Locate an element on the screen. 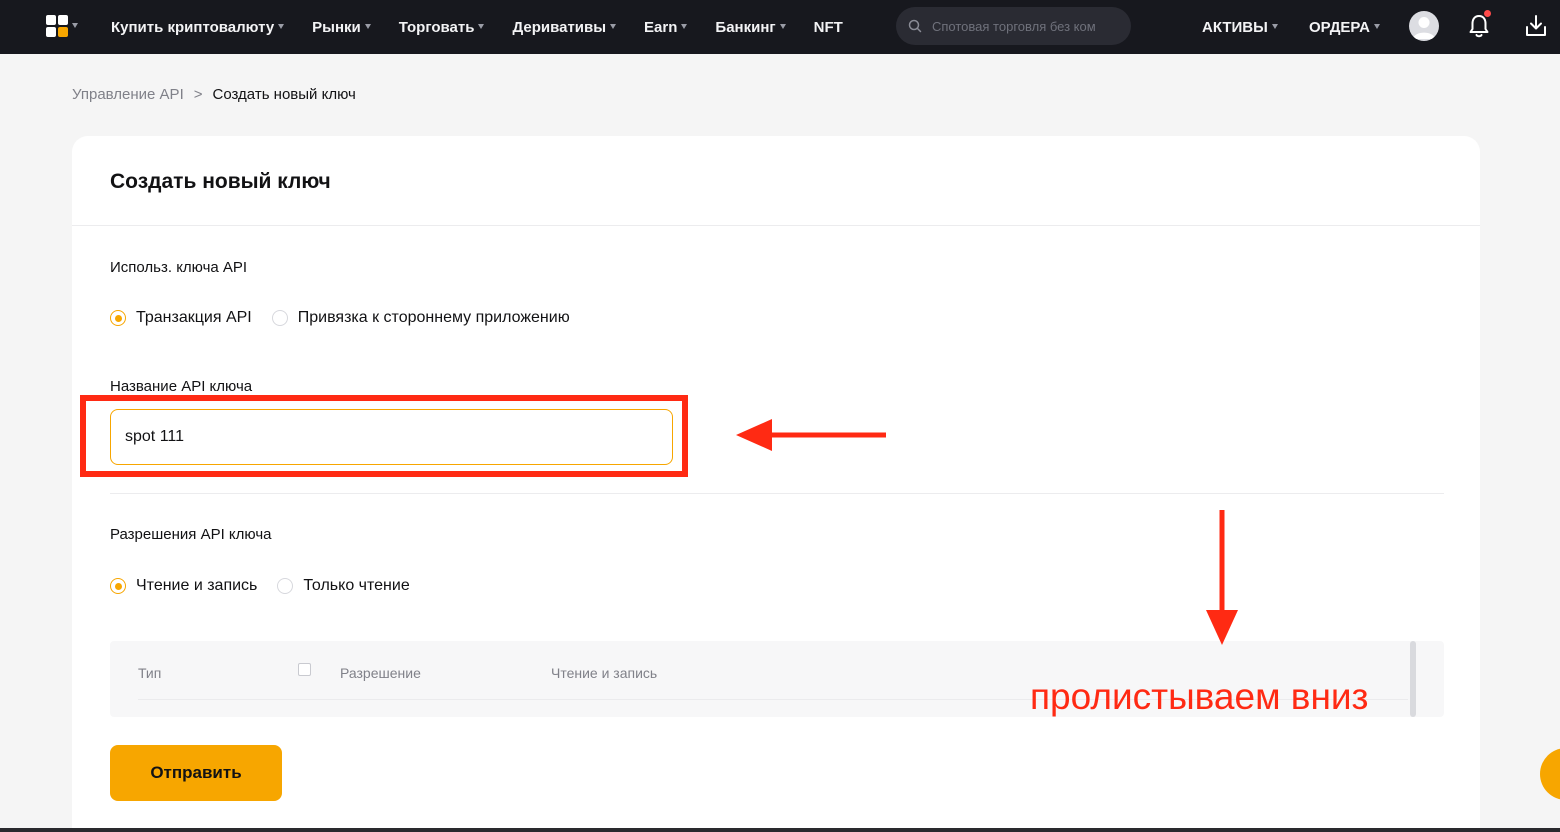  submit-button: Отправить is located at coordinates (196, 773).